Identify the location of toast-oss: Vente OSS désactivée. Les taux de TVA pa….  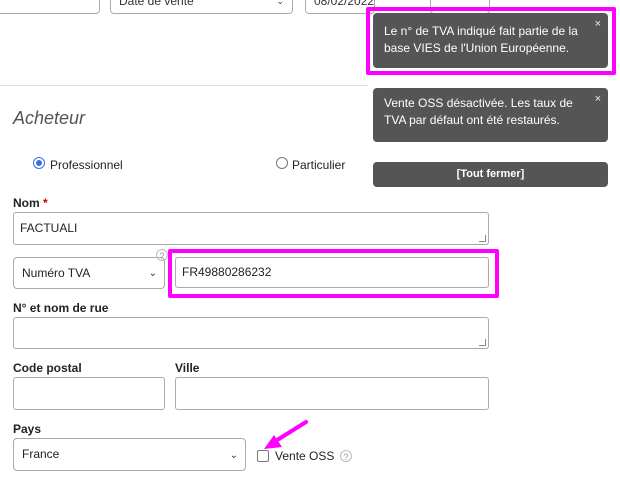
(490, 115).